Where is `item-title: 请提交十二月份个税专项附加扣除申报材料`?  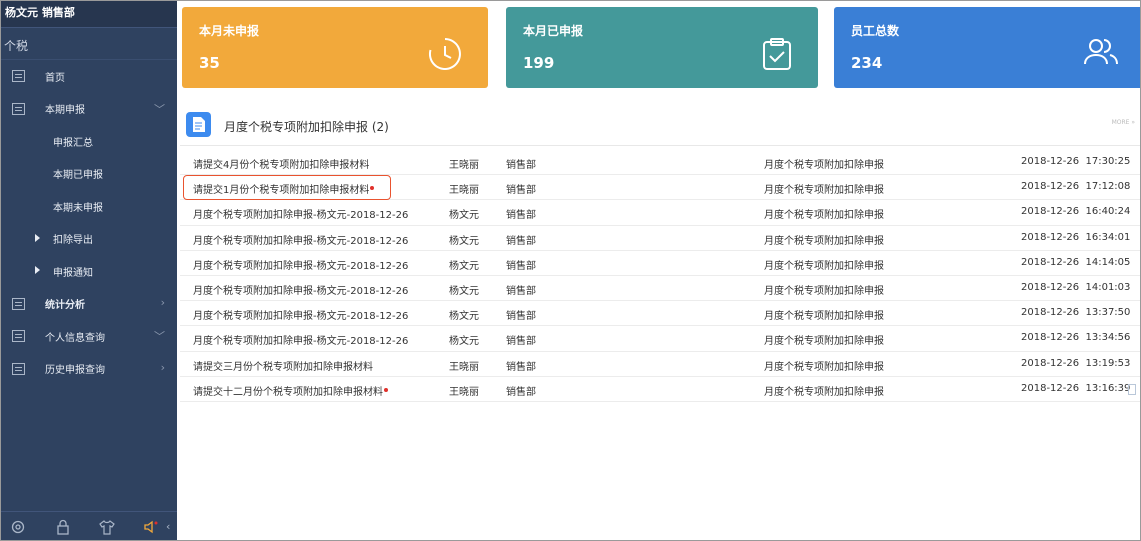 item-title: 请提交十二月份个税专项附加扣除申报材料 is located at coordinates (290, 390).